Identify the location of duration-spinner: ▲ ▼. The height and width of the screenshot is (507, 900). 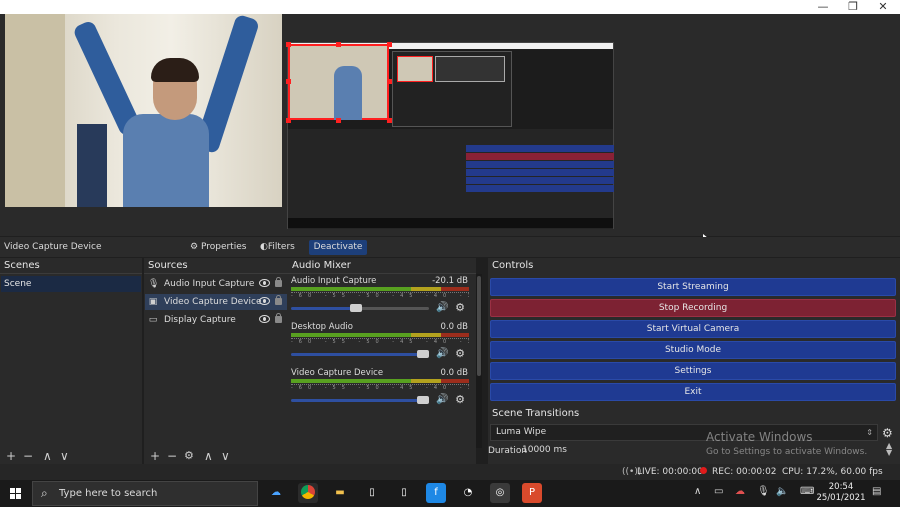
(889, 449).